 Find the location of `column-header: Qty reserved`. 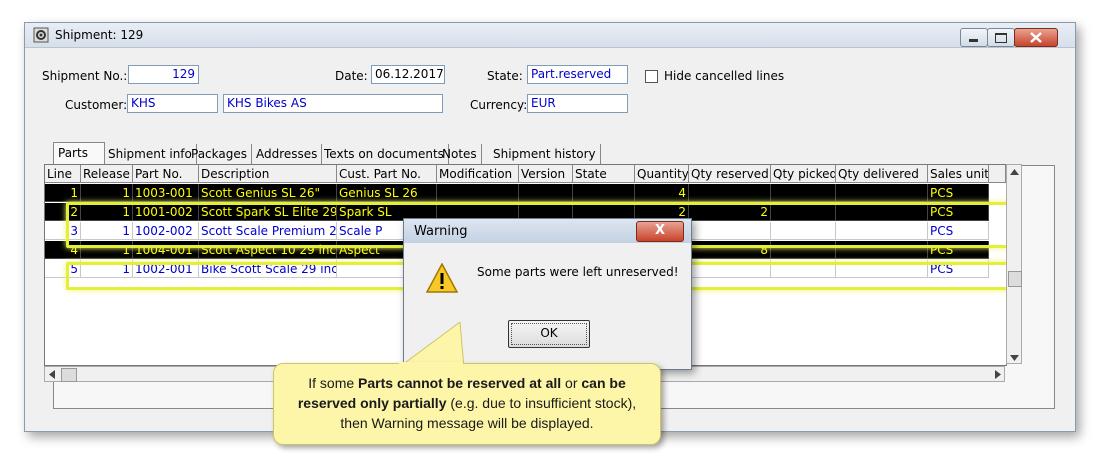

column-header: Qty reserved is located at coordinates (730, 174).